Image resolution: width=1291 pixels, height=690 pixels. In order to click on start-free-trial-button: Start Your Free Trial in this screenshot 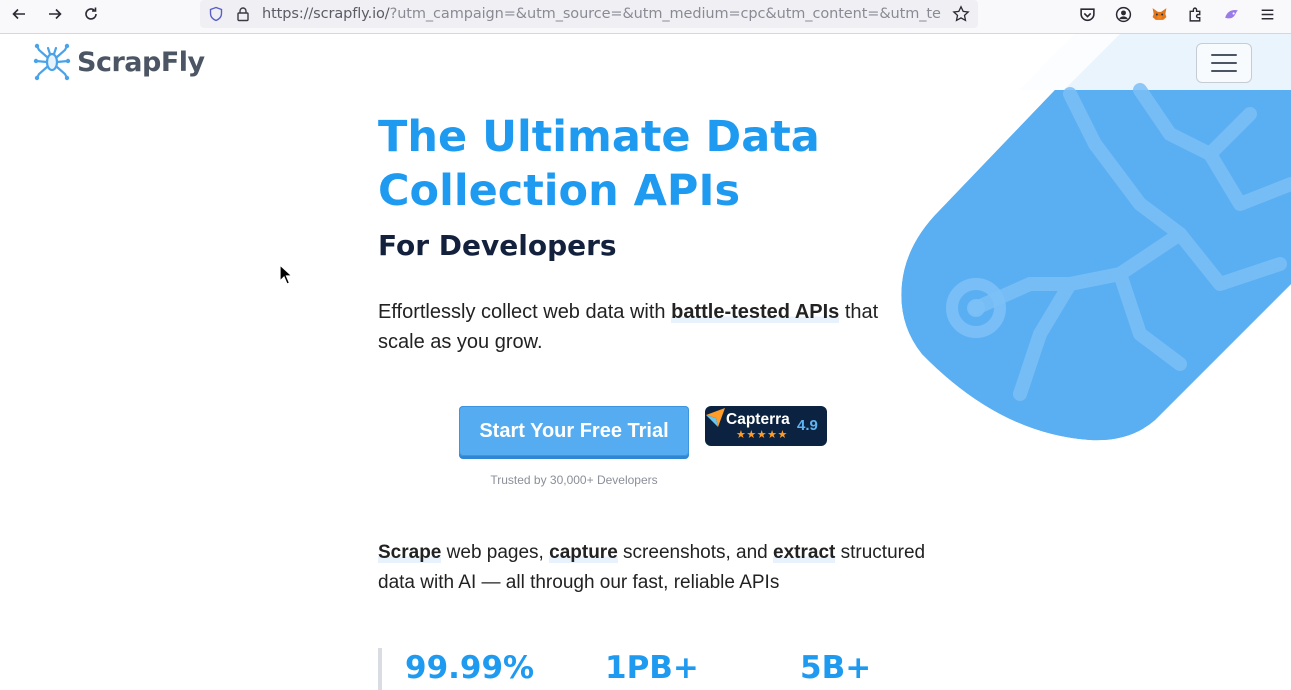, I will do `click(574, 431)`.